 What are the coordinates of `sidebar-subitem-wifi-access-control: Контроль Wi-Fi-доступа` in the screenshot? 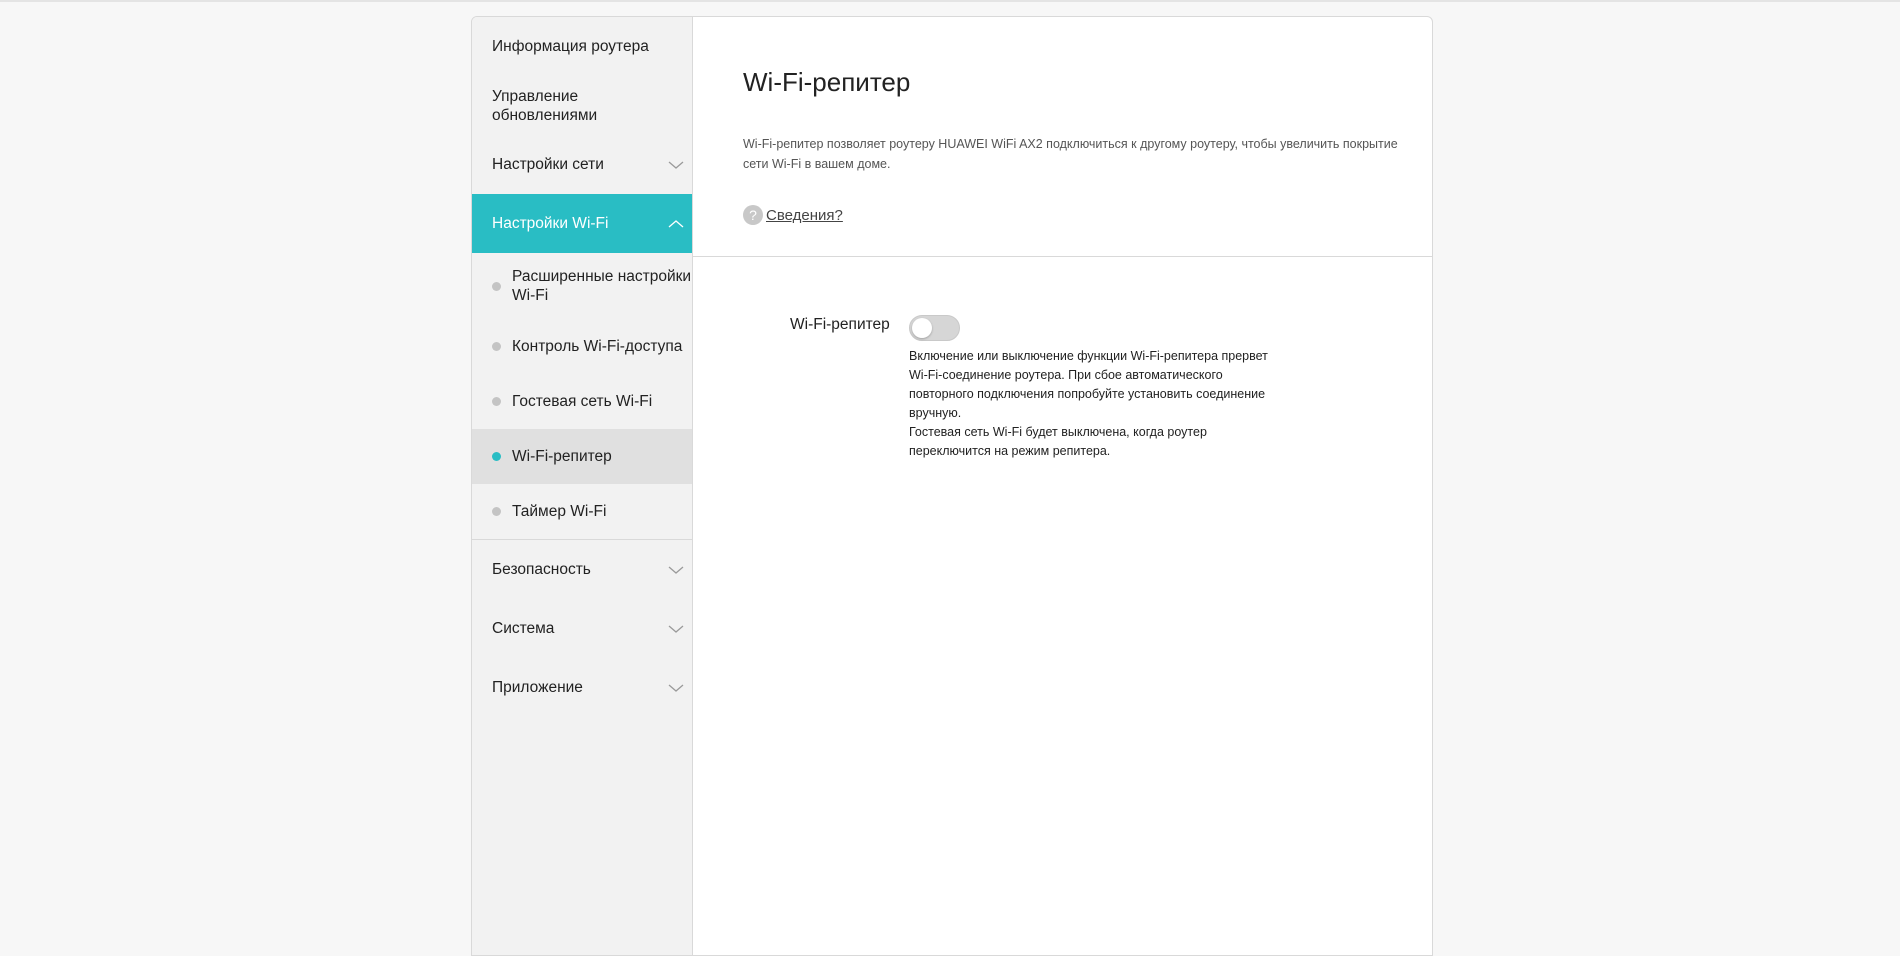 It's located at (582, 346).